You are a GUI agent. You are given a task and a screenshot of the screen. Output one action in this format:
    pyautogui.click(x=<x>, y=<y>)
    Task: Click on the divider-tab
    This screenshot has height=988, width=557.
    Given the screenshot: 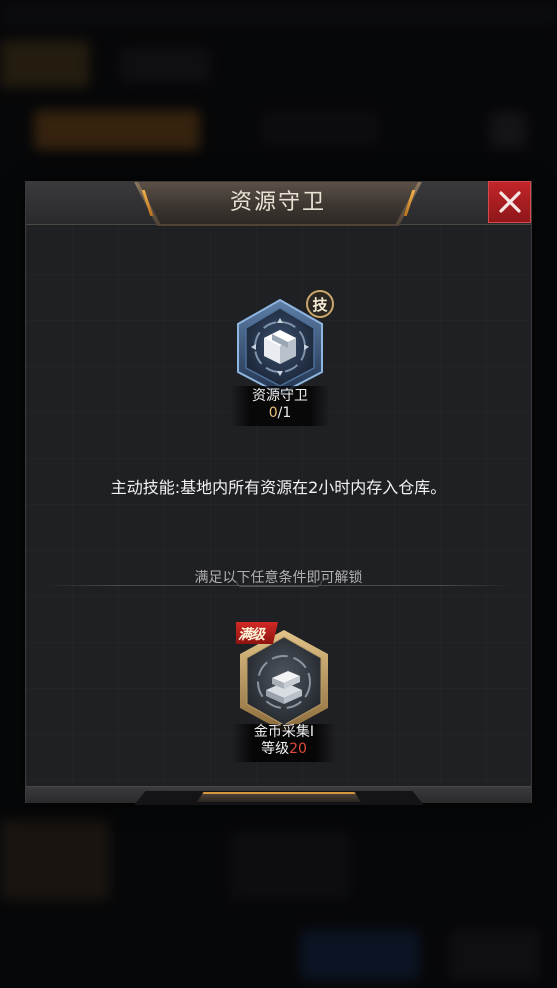 What is the action you would take?
    pyautogui.click(x=279, y=584)
    